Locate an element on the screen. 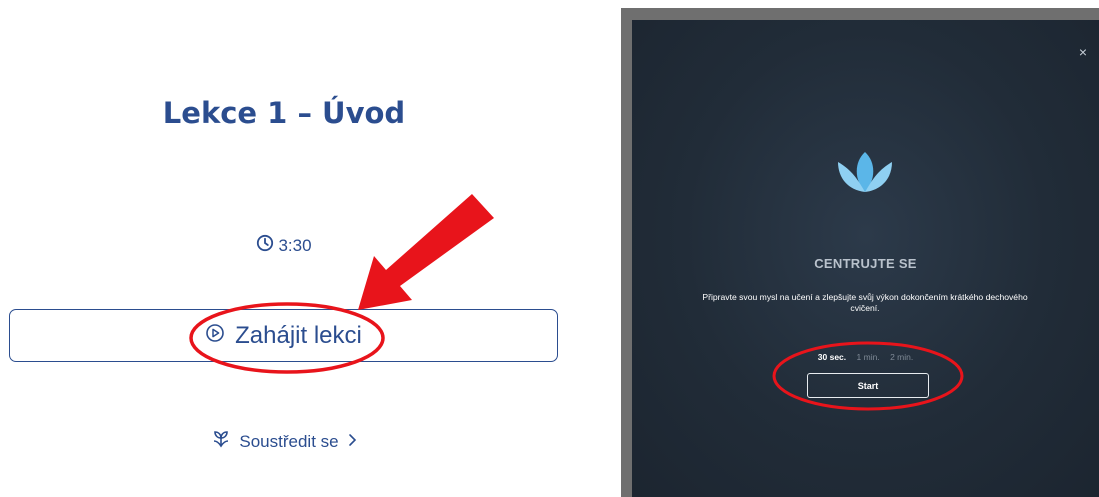 The height and width of the screenshot is (497, 1099). lotus-icon is located at coordinates (865, 174).